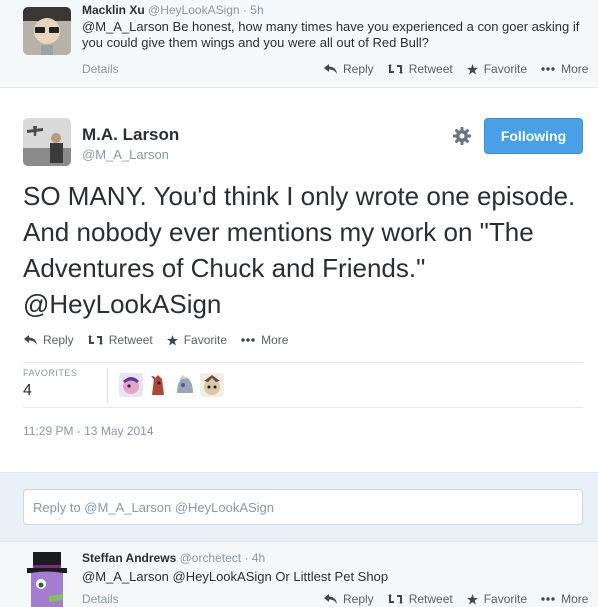 Image resolution: width=598 pixels, height=607 pixels. What do you see at coordinates (462, 136) in the screenshot?
I see `gear-icon` at bounding box center [462, 136].